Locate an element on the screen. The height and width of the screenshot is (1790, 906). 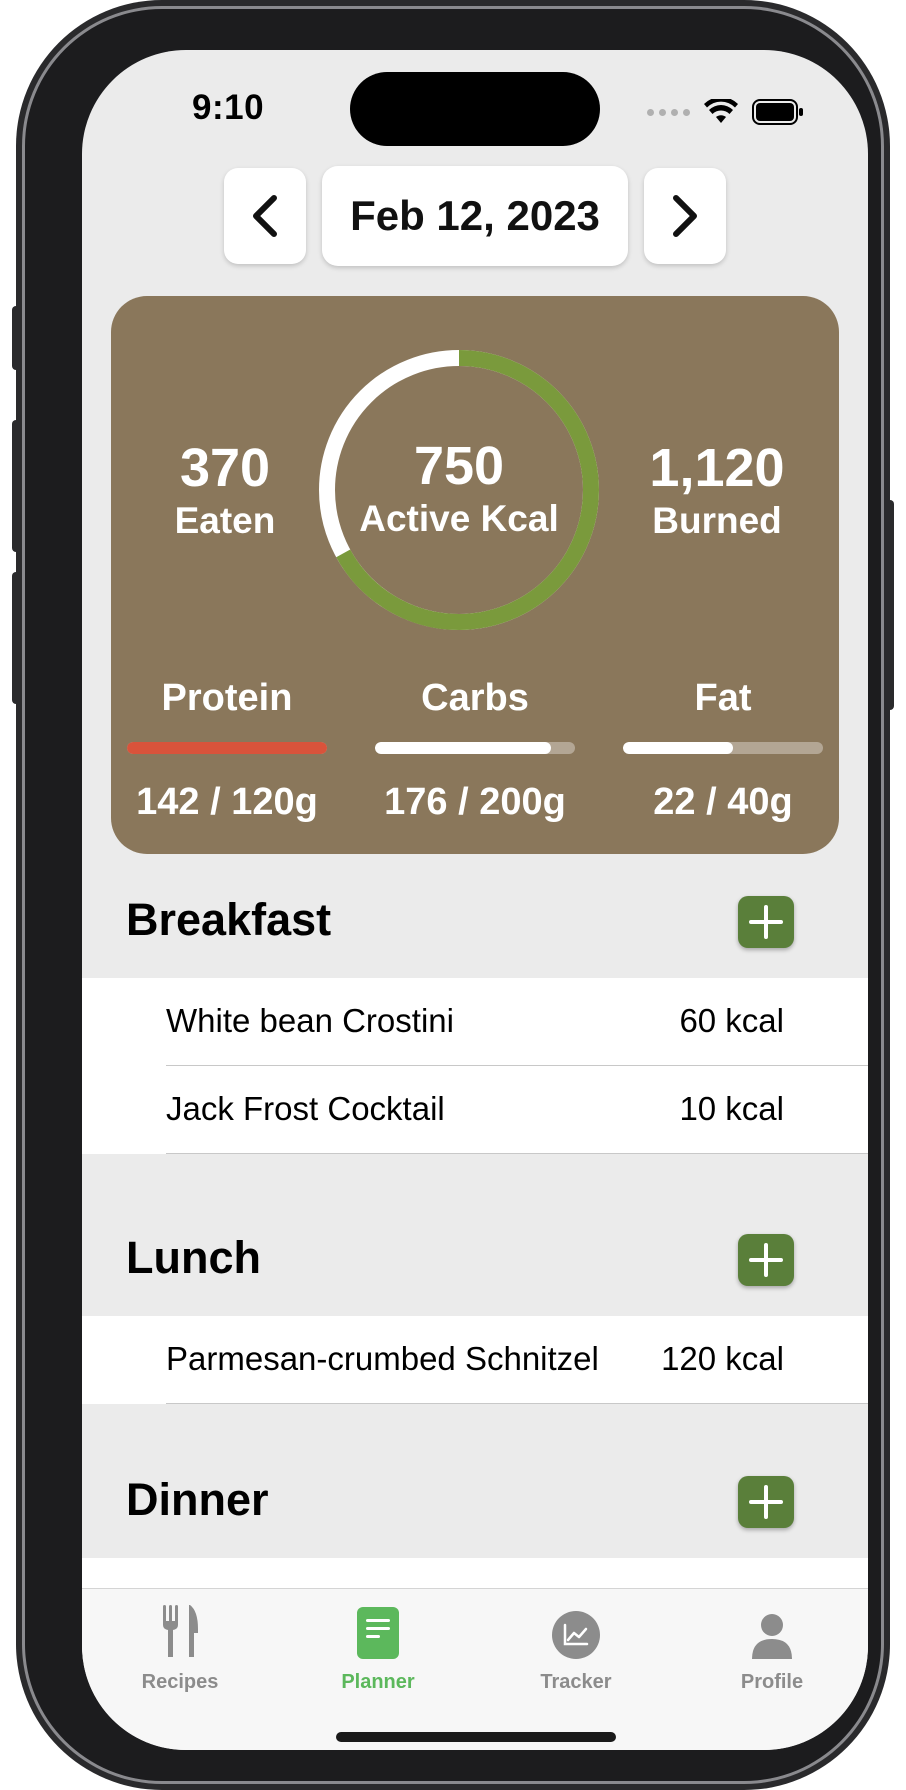
tab-recipes: Recipes is located at coordinates (180, 1647).